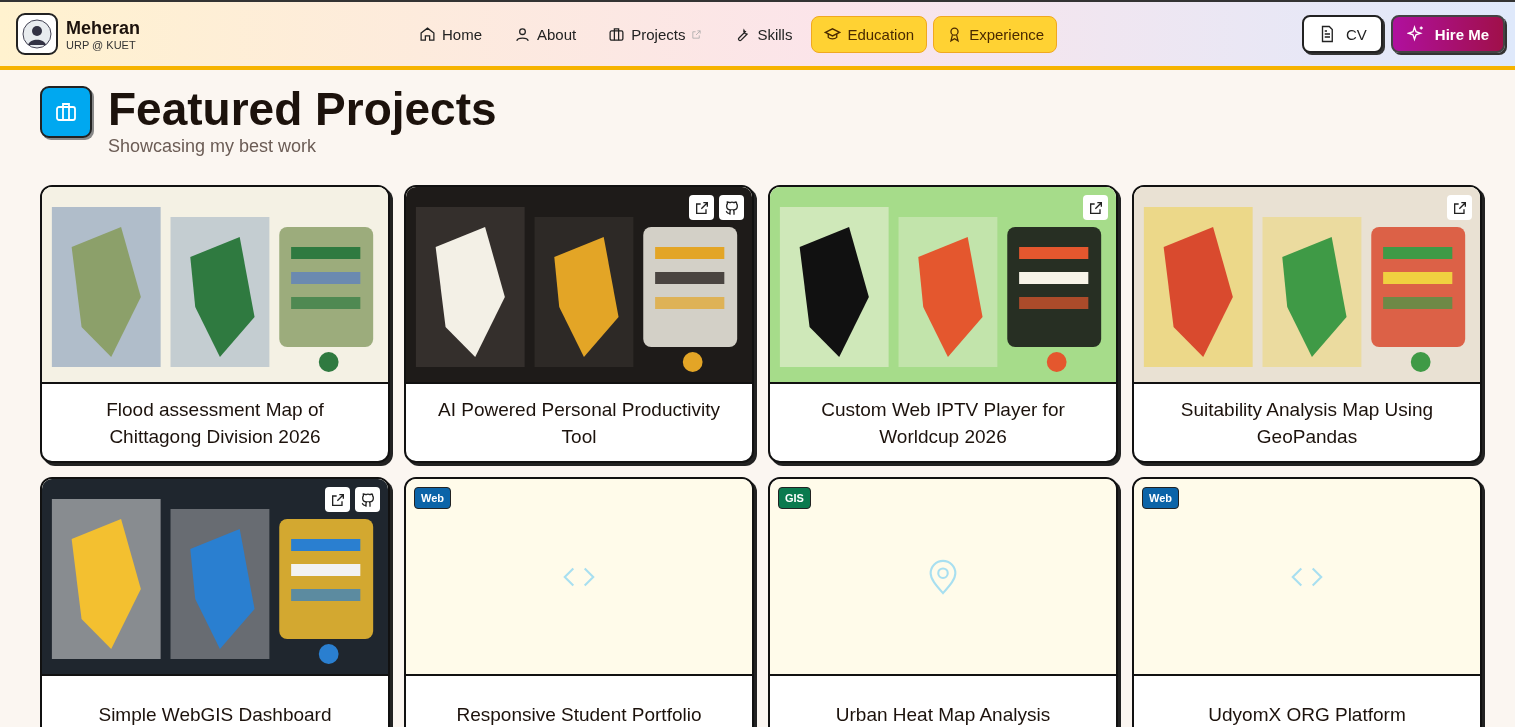 This screenshot has height=727, width=1515. I want to click on category-tag: GIS, so click(794, 498).